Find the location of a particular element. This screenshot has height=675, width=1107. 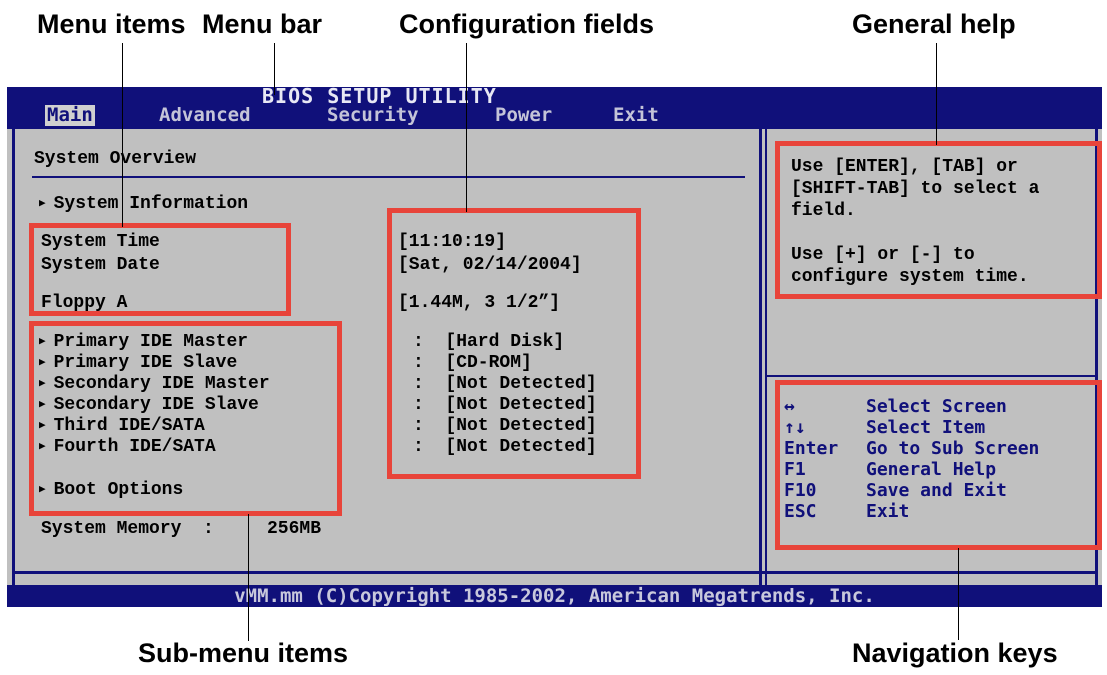

system-memory-value: 256MB is located at coordinates (294, 529).